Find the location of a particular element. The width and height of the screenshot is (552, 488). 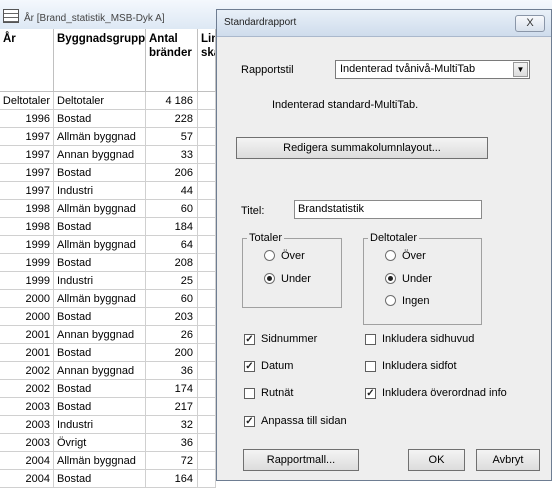

report-style-description: Indenterad standard-MultiTab. is located at coordinates (345, 105).